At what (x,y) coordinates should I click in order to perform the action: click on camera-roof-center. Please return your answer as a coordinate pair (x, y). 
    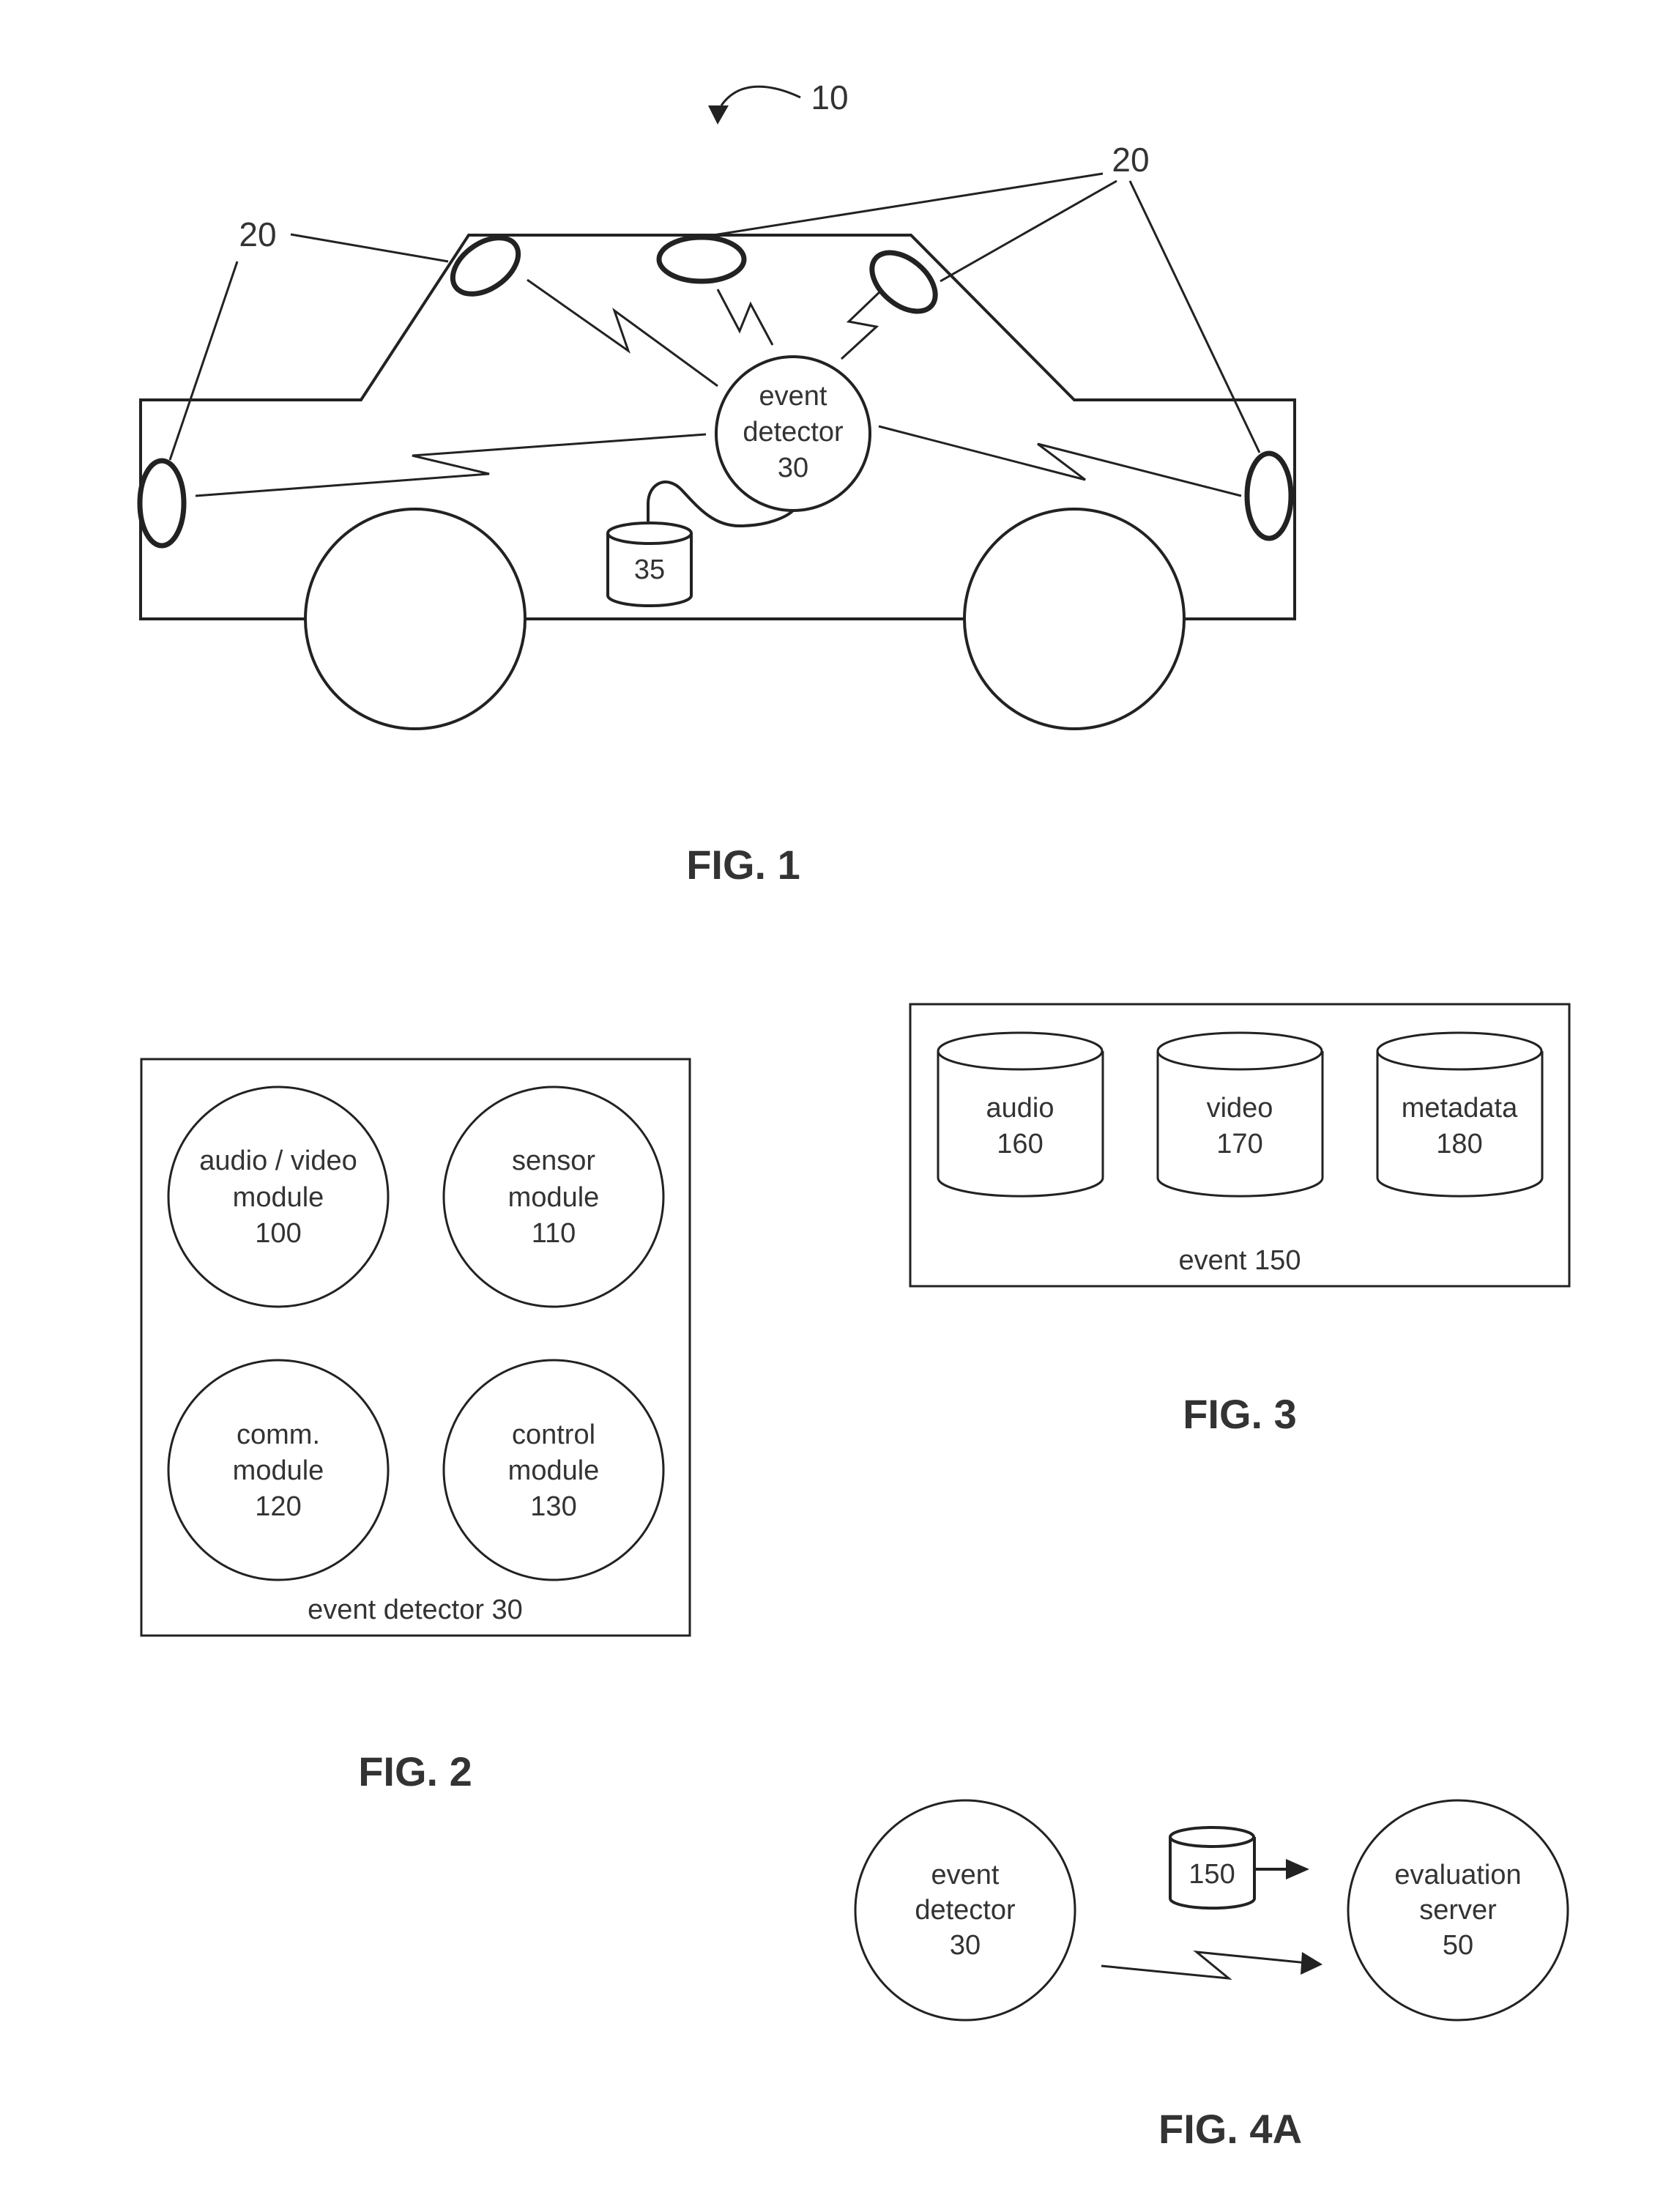
    Looking at the image, I should click on (701, 259).